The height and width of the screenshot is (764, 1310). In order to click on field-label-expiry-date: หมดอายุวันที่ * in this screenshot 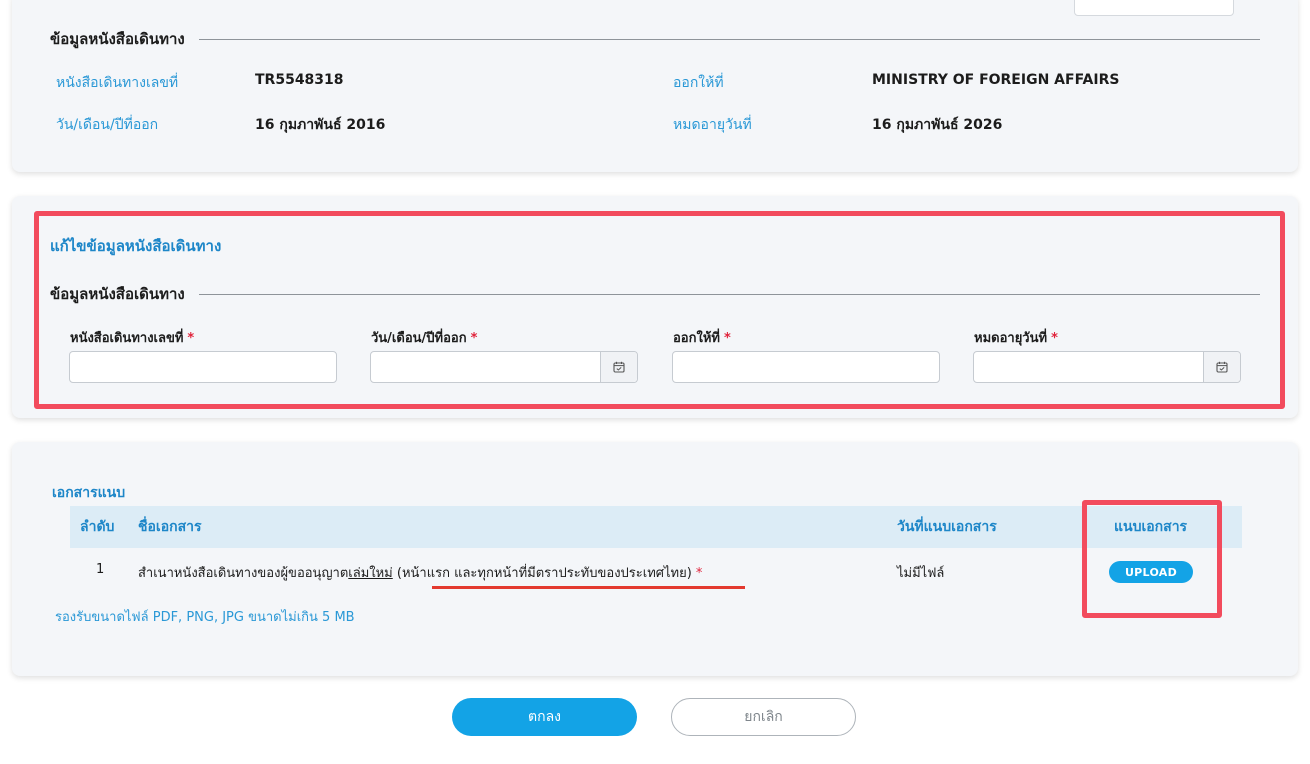, I will do `click(1016, 338)`.